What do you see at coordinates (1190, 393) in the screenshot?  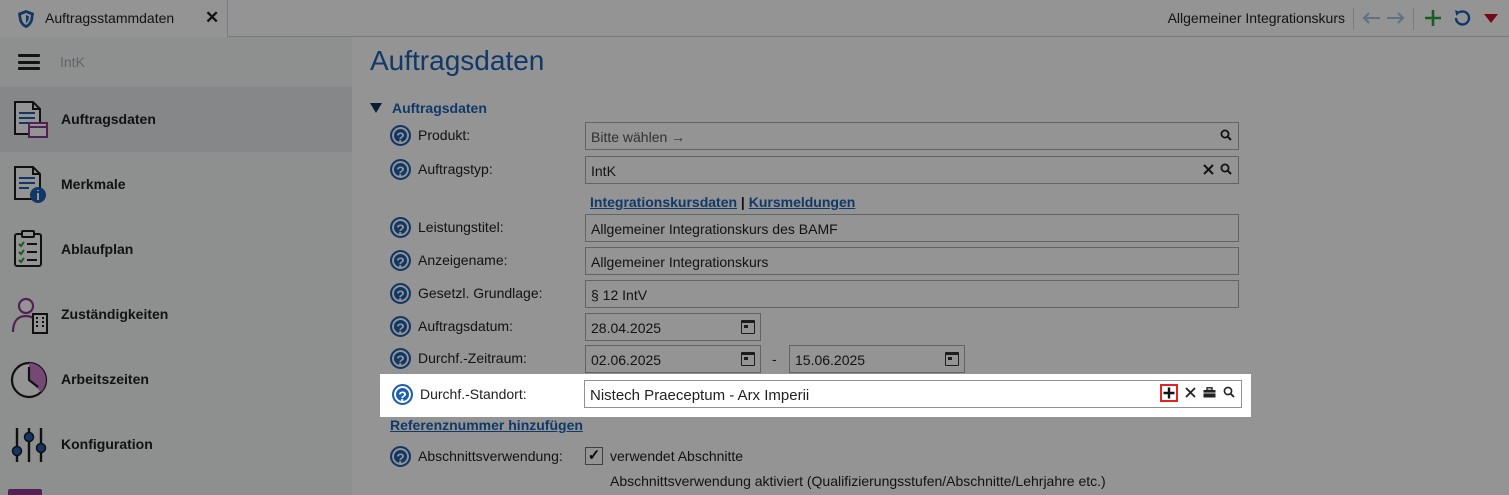 I see `clear-icon` at bounding box center [1190, 393].